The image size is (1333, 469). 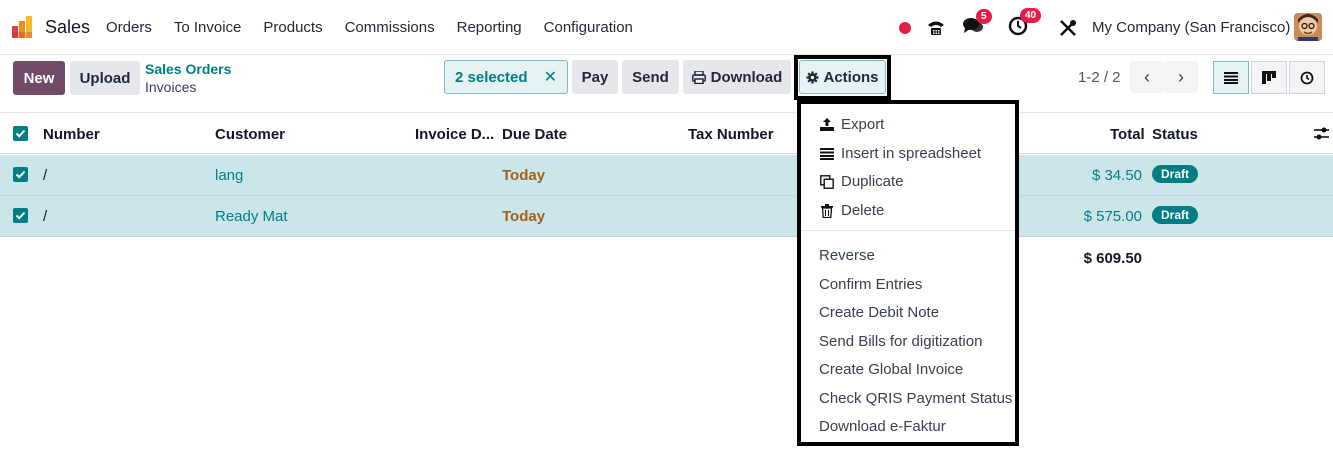 What do you see at coordinates (905, 27) in the screenshot?
I see `record-dot-icon` at bounding box center [905, 27].